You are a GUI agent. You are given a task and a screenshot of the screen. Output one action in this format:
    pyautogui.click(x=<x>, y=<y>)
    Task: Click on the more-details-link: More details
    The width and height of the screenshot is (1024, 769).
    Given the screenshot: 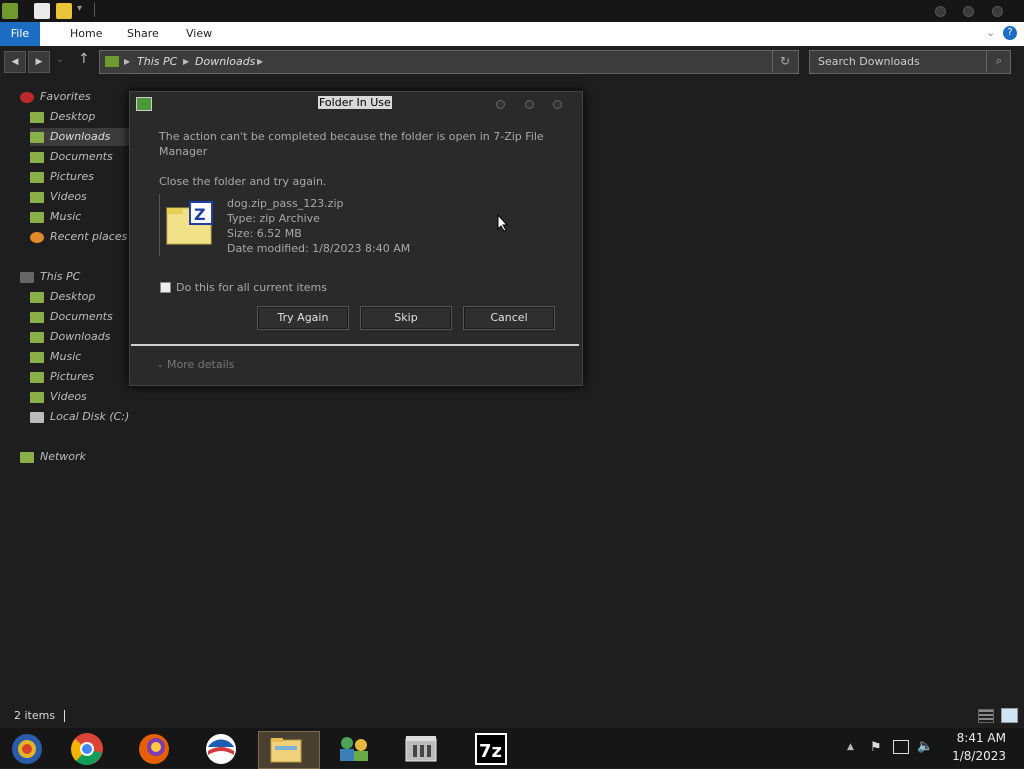 What is the action you would take?
    pyautogui.click(x=200, y=364)
    